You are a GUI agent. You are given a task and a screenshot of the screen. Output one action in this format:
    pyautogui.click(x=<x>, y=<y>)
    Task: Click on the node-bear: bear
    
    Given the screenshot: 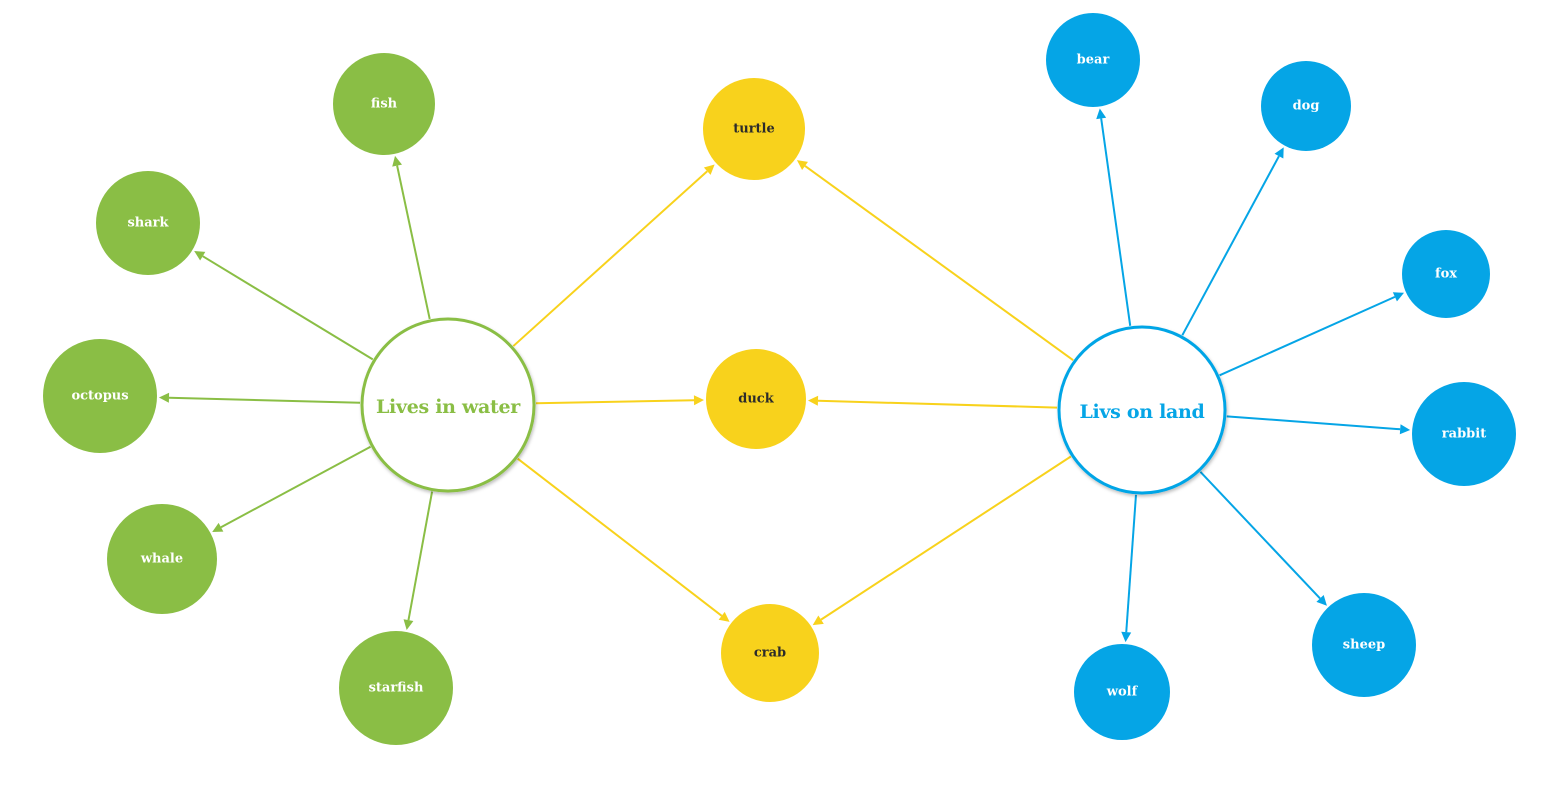 What is the action you would take?
    pyautogui.click(x=1093, y=60)
    